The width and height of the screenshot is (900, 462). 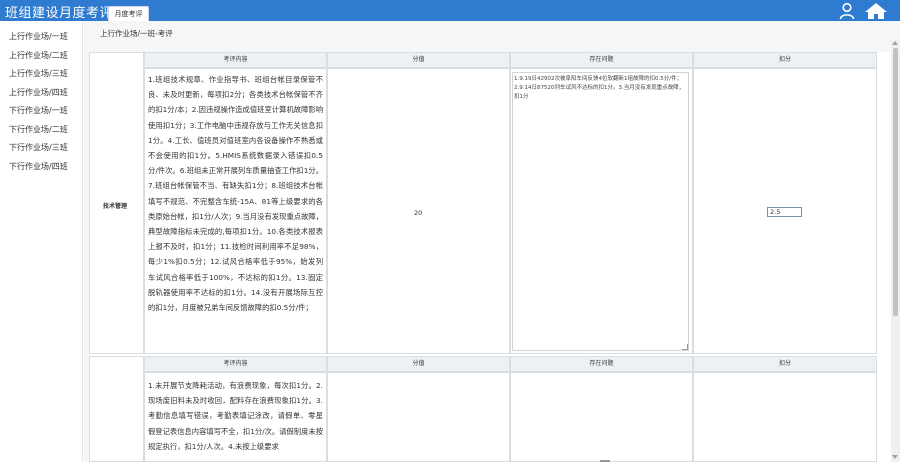 What do you see at coordinates (38, 129) in the screenshot?
I see `sidebar-item-down-2: 下行作业场/二班` at bounding box center [38, 129].